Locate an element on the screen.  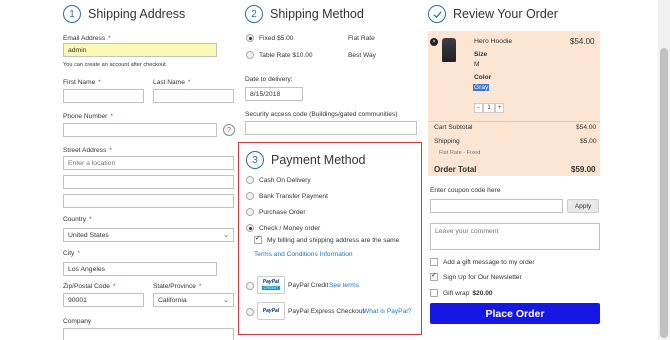
payment-option-label: Check / Money order is located at coordinates (290, 228).